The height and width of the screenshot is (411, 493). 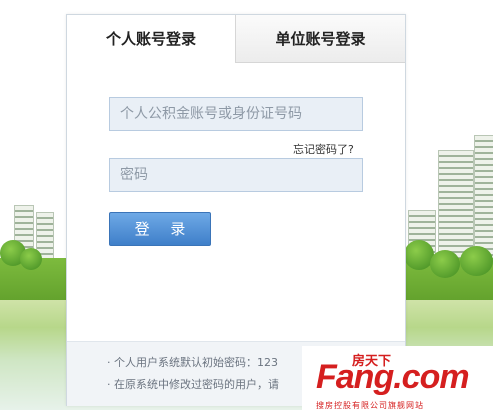 I want to click on tab-personal-account: 个人账号登录, so click(x=151, y=39).